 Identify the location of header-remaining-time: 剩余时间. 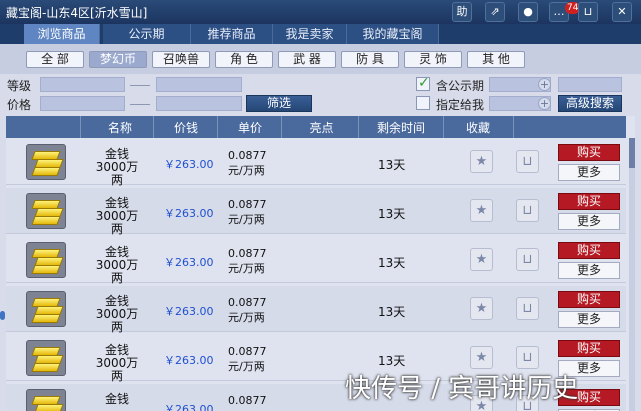
(400, 128).